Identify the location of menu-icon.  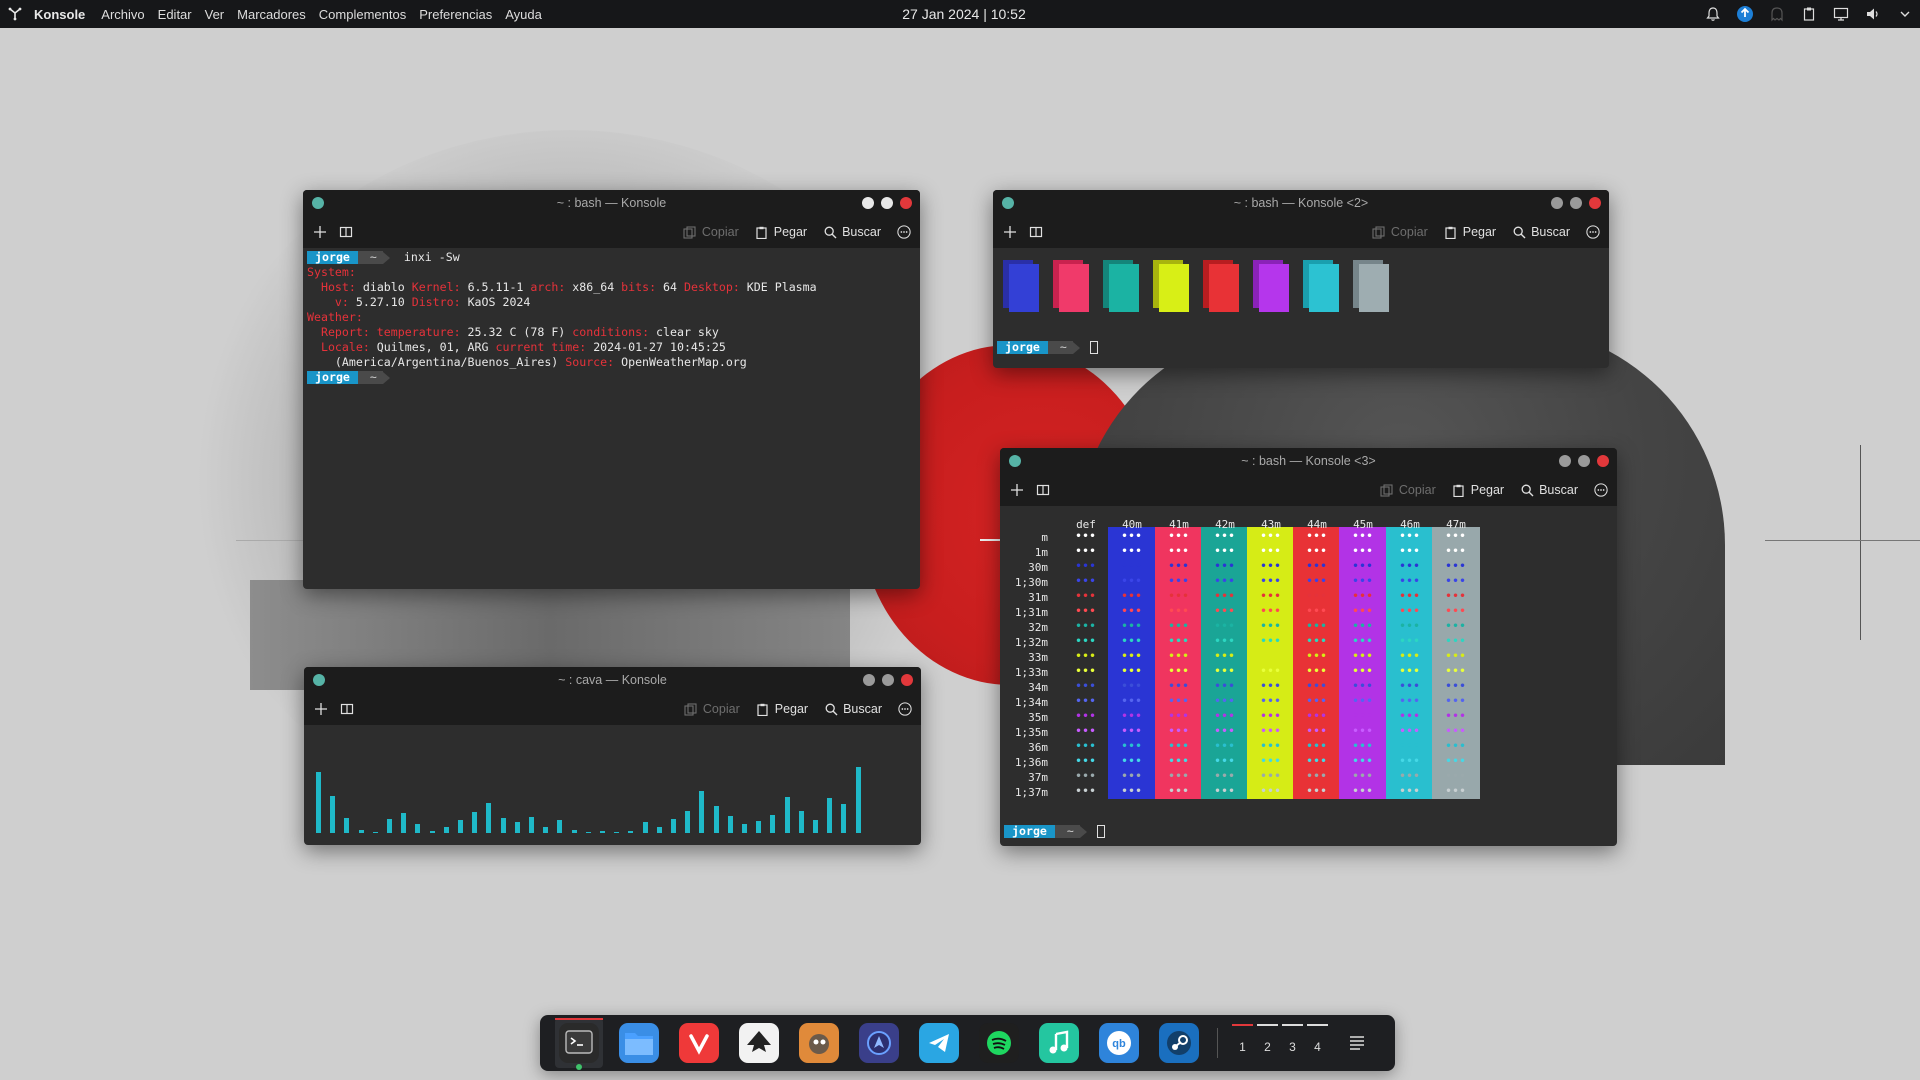
(1357, 1043).